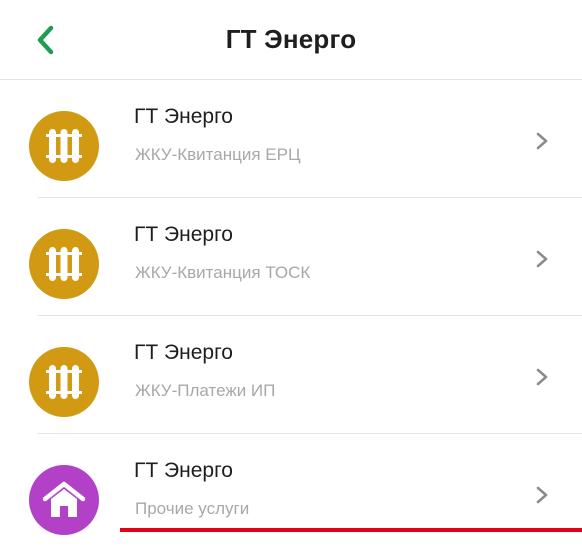  Describe the element at coordinates (64, 500) in the screenshot. I see `house-icon` at that location.